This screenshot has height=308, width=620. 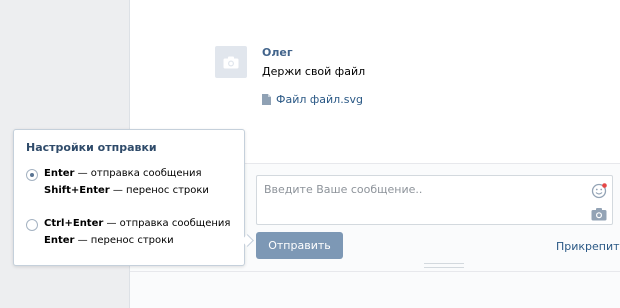 I want to click on message-input: Введите Ваше сообщение.., so click(x=434, y=200).